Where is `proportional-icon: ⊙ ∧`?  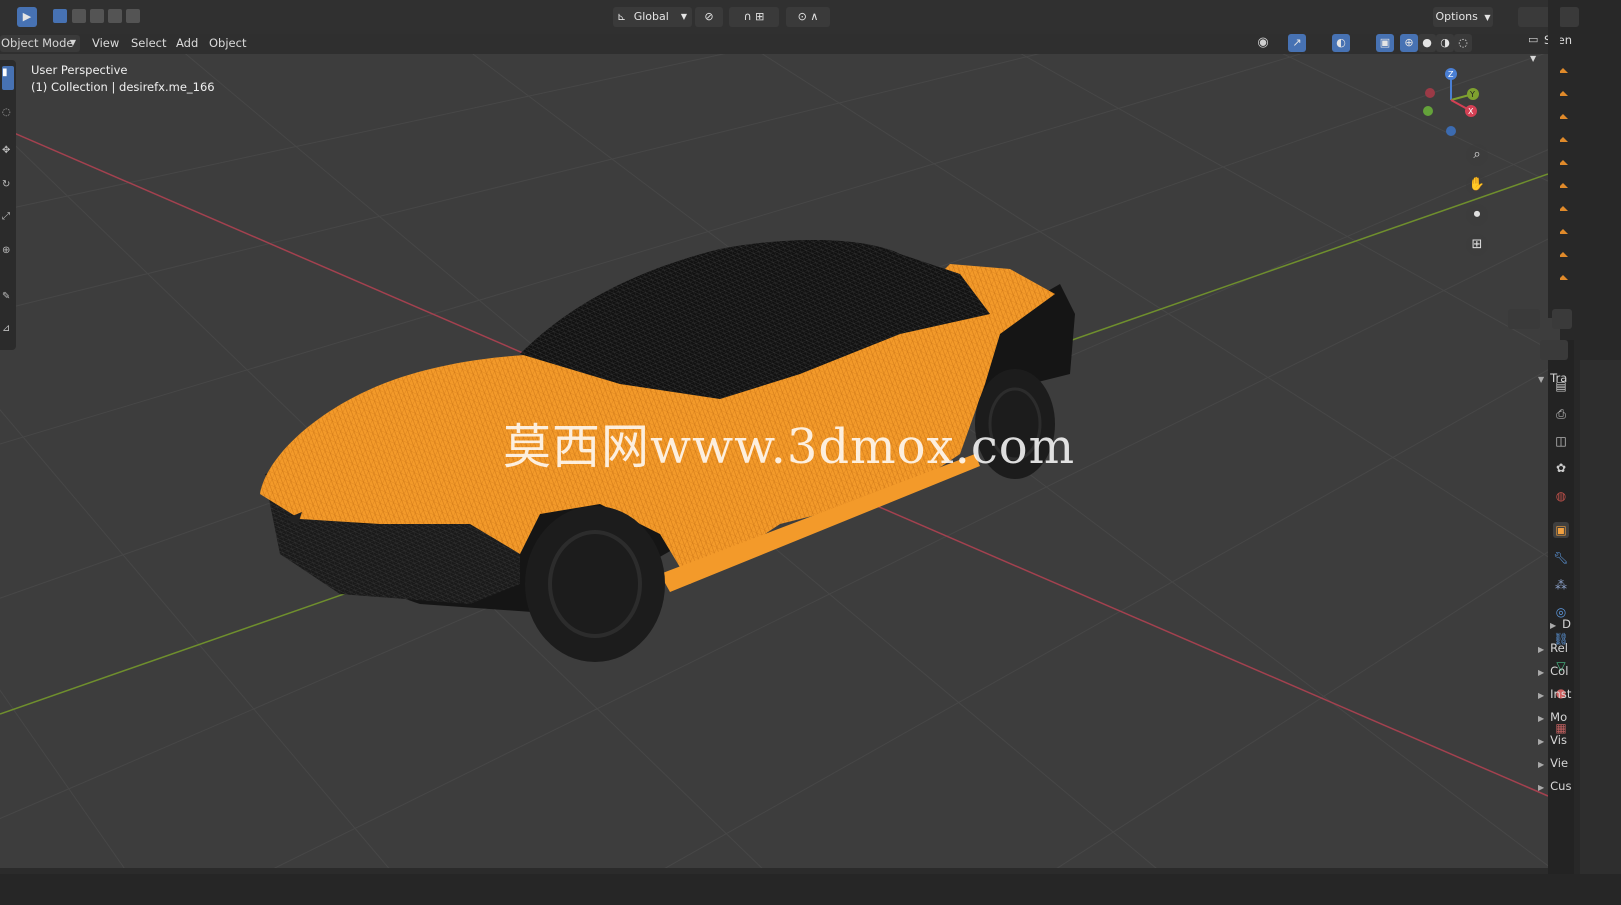 proportional-icon: ⊙ ∧ is located at coordinates (808, 16).